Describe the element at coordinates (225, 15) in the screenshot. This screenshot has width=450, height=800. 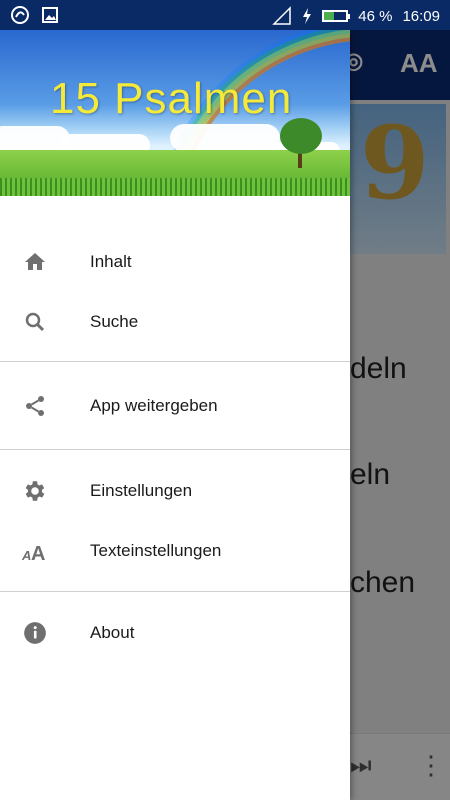
I see `status-bar: 46 % 16:09` at that location.